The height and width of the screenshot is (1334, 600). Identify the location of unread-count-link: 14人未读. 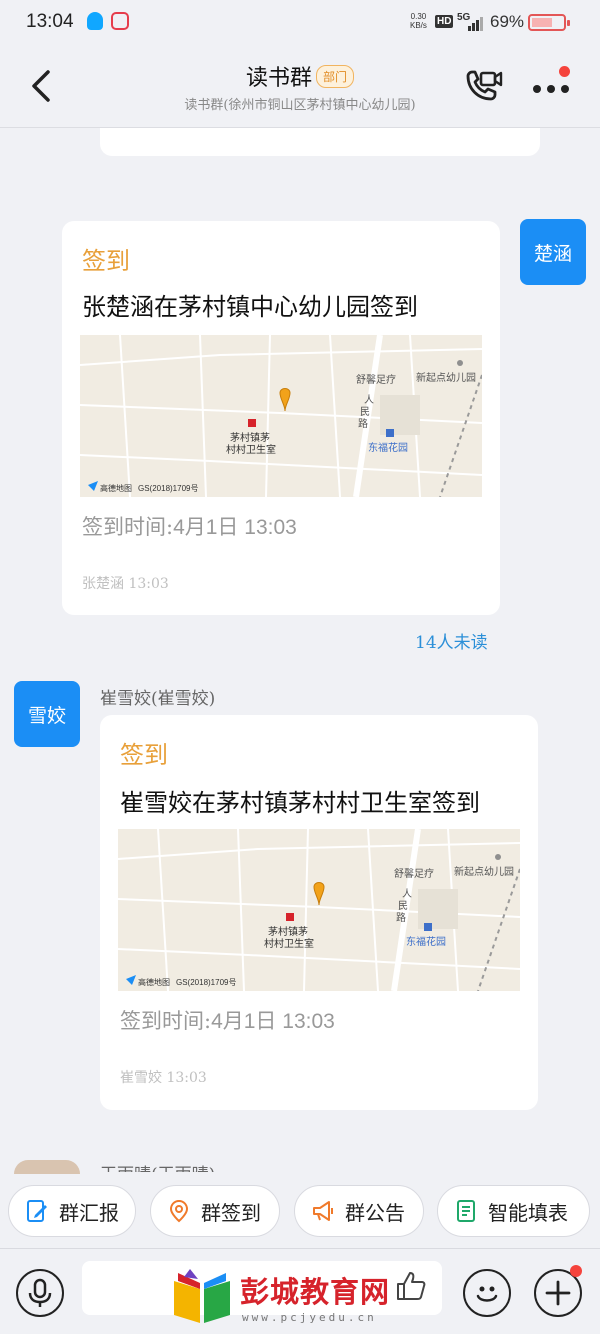
(451, 640).